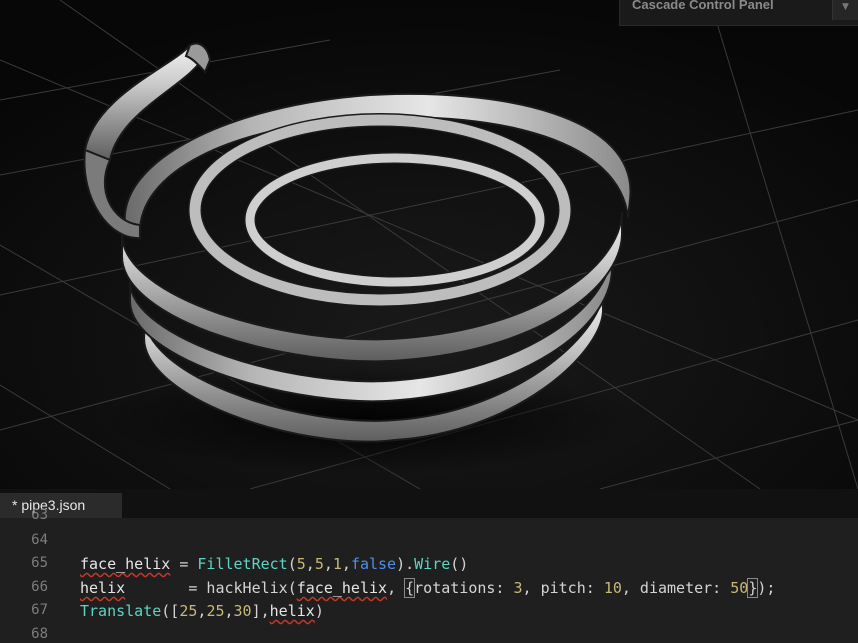 This screenshot has width=858, height=643. I want to click on token-key: rotations:, so click(464, 588).